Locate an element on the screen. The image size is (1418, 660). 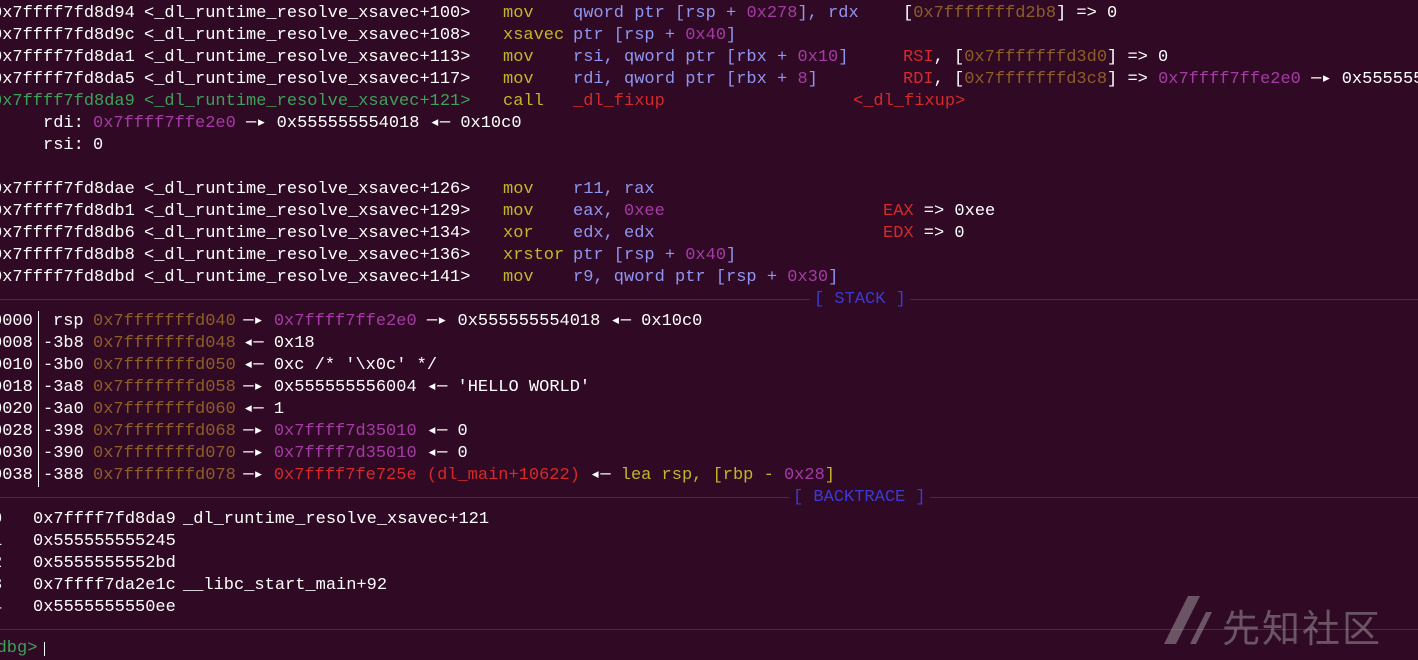
instruction-symbol: <_dl_runtime_resolve_xsavec+134> is located at coordinates (307, 233).